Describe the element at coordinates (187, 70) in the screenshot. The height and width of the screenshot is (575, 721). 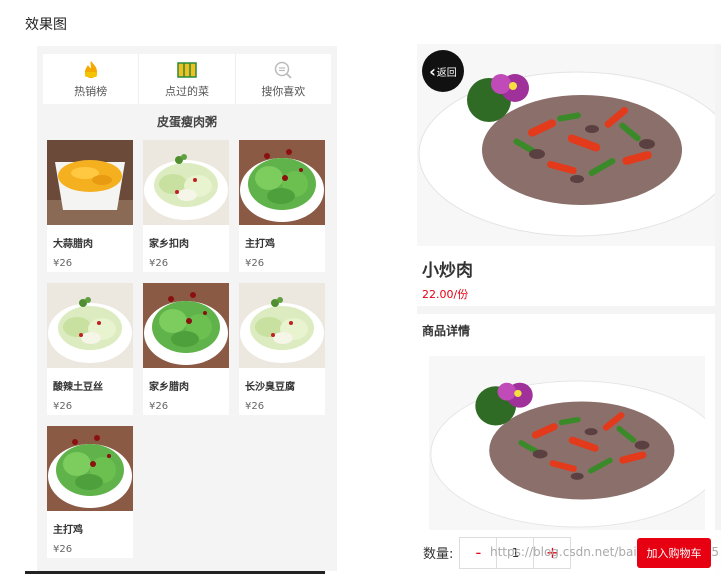
I see `menu-book-icon` at that location.